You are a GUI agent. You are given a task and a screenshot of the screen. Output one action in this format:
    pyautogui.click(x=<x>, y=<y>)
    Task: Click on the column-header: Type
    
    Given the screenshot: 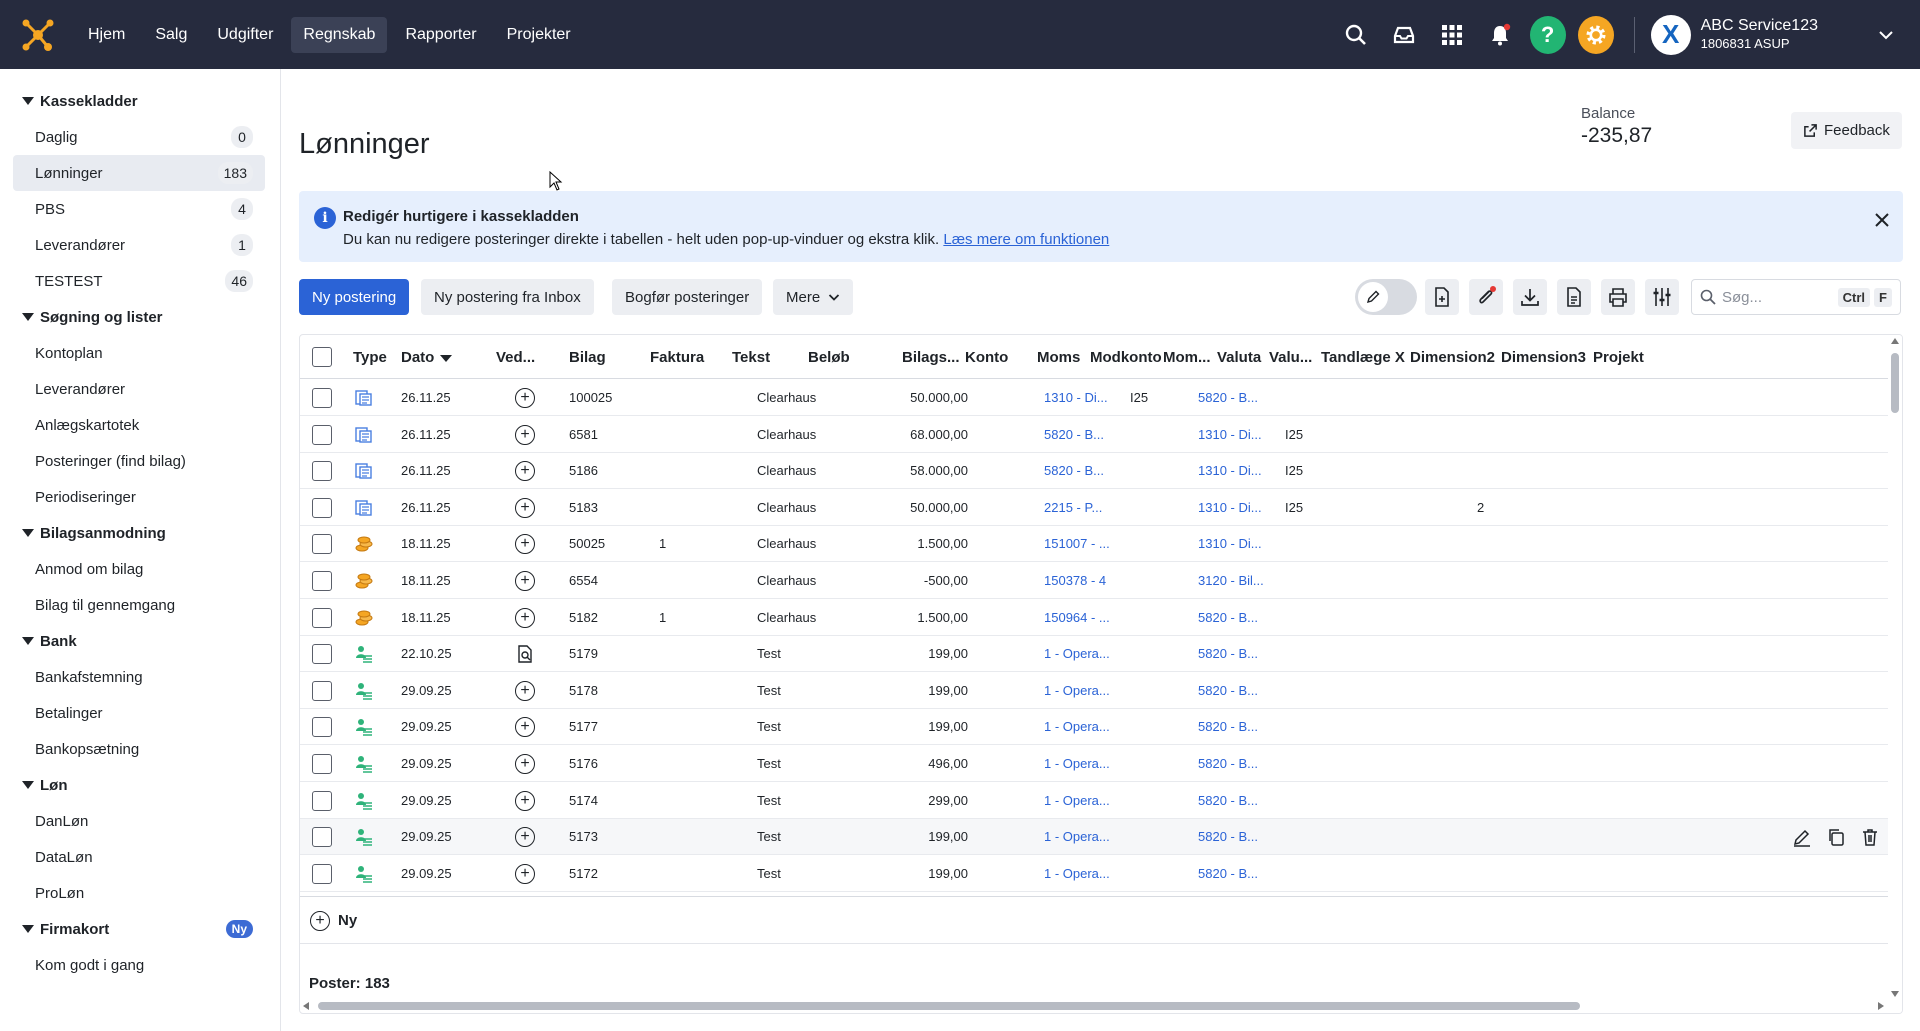 What is the action you would take?
    pyautogui.click(x=370, y=357)
    